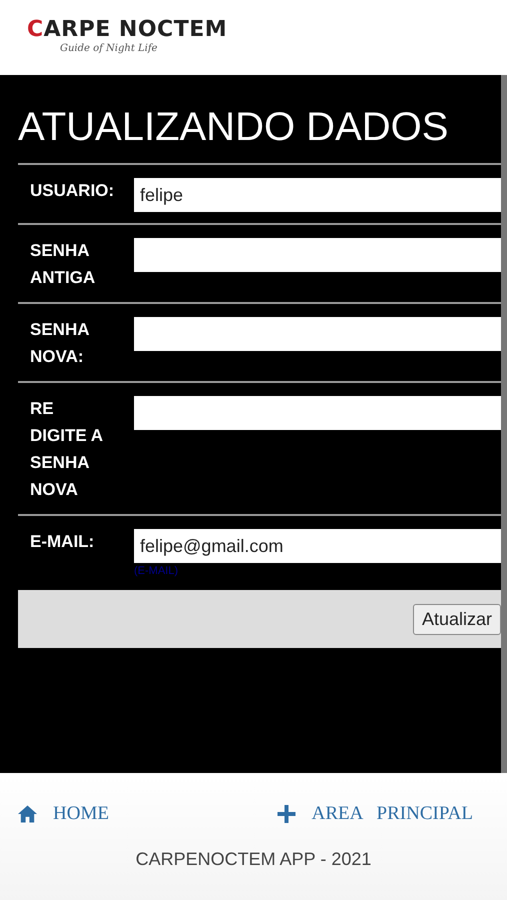 The height and width of the screenshot is (900, 507). What do you see at coordinates (66, 449) in the screenshot?
I see `field-label: RE DIGITE A SENHA NOVA` at bounding box center [66, 449].